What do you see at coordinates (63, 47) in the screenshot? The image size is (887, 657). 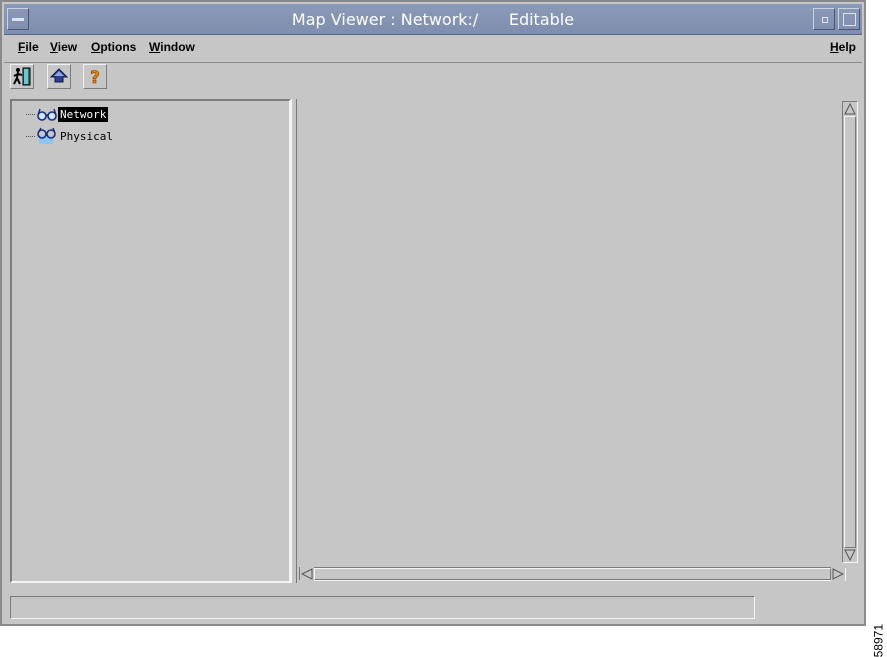 I see `menu-view: View` at bounding box center [63, 47].